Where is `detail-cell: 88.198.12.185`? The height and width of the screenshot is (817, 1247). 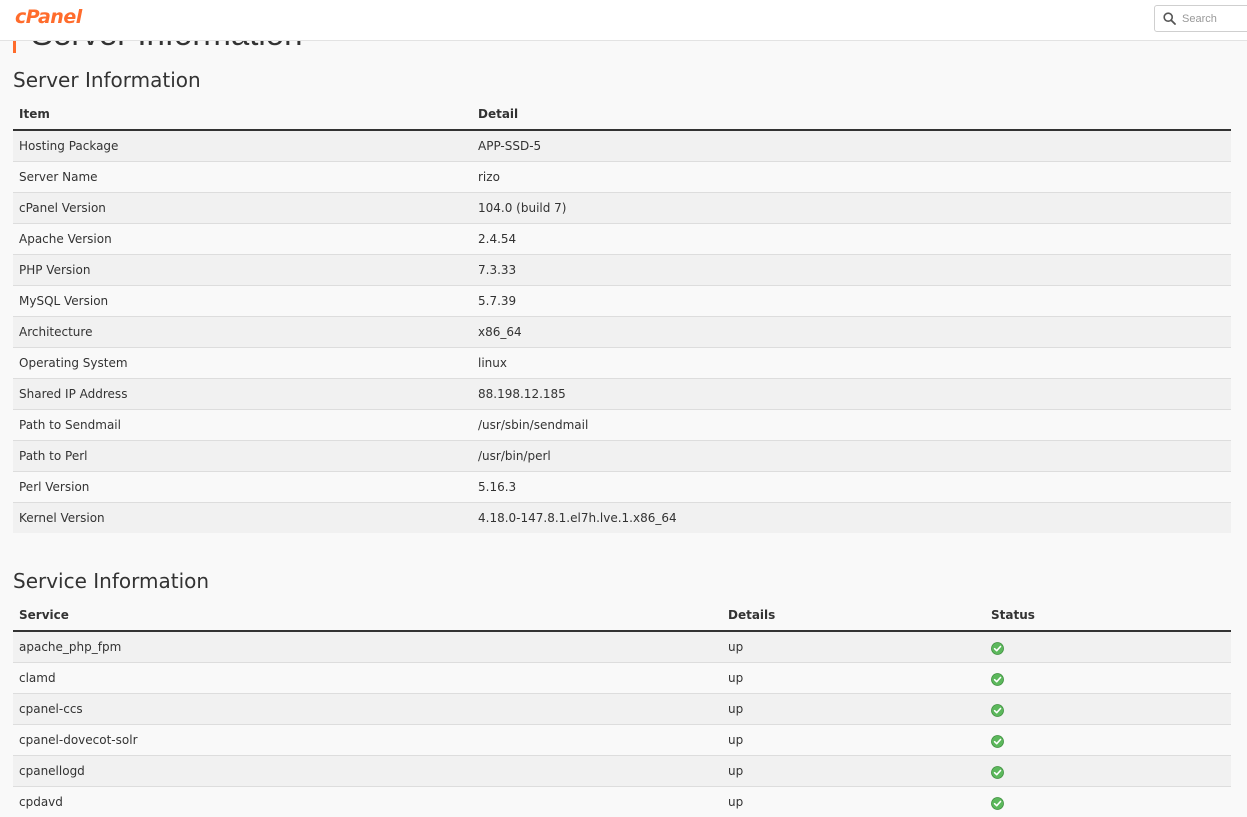
detail-cell: 88.198.12.185 is located at coordinates (851, 394).